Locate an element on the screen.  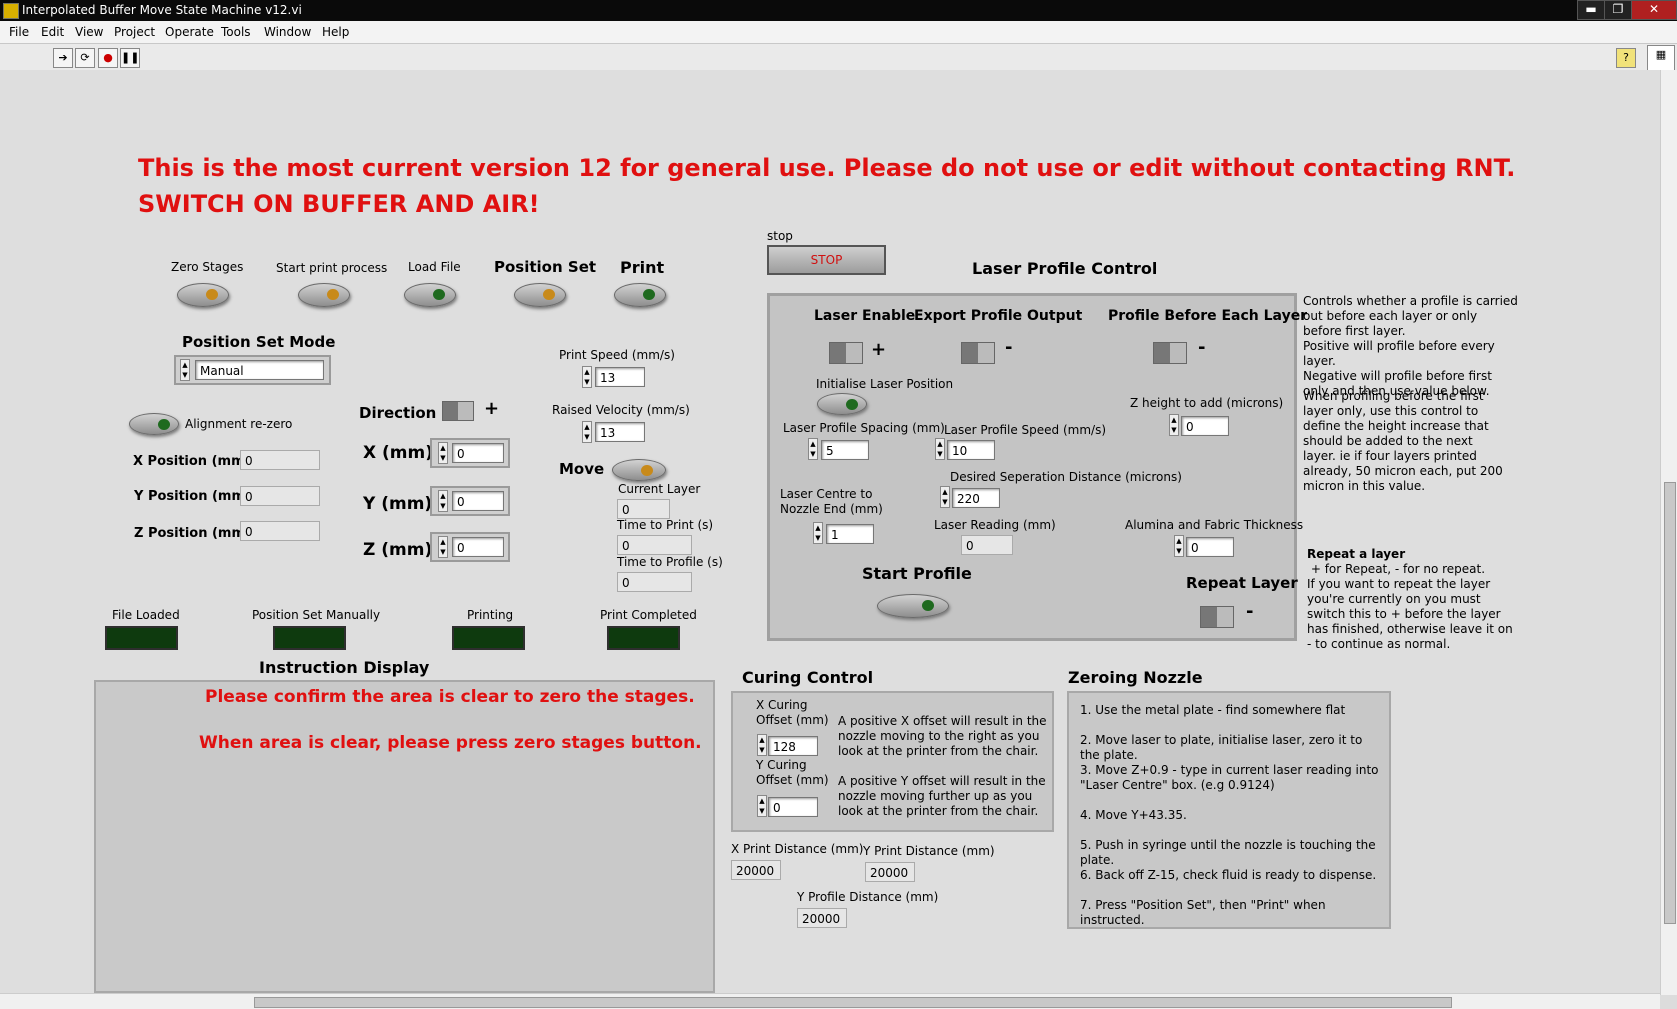
horizontal-scrollbar is located at coordinates (830, 1001).